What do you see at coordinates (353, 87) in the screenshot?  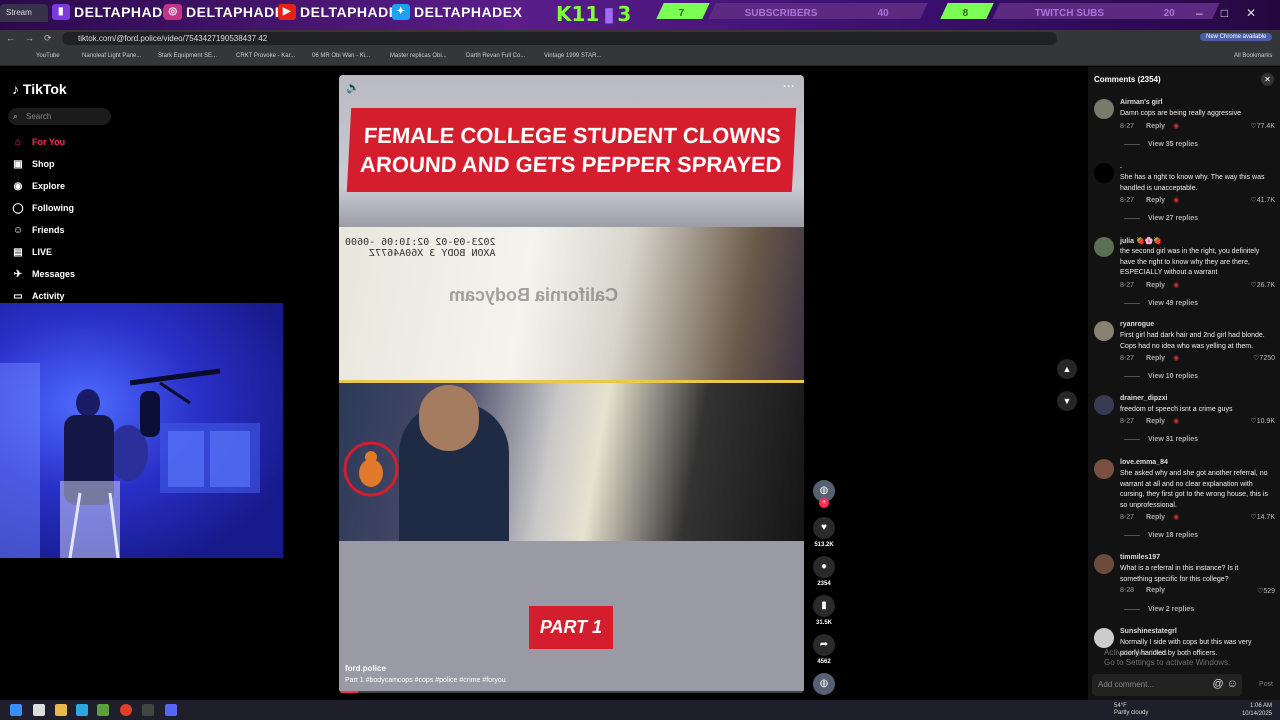 I see `volume-icon: 🔈` at bounding box center [353, 87].